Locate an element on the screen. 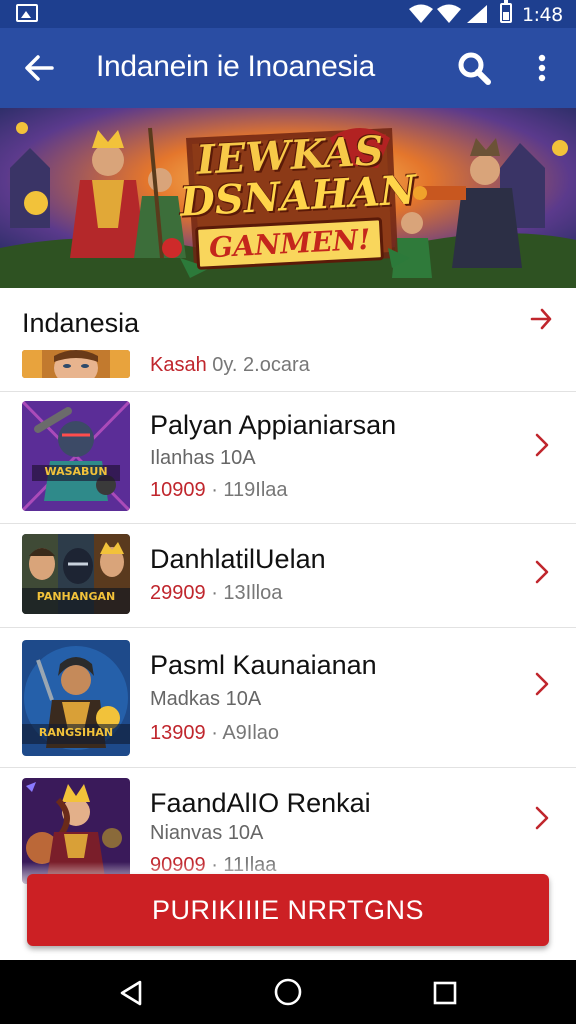  list-item: PANHANGAN DanhlatilUelan 29909 · 13Illoa is located at coordinates (288, 576).